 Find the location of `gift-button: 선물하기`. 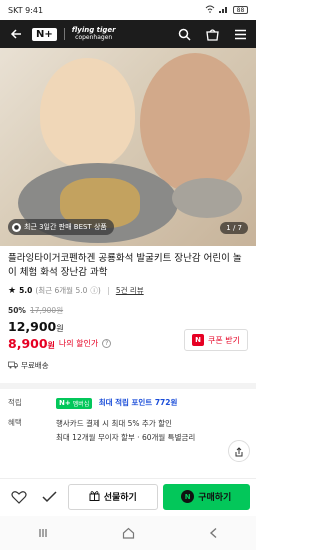

gift-button: 선물하기 is located at coordinates (113, 496).